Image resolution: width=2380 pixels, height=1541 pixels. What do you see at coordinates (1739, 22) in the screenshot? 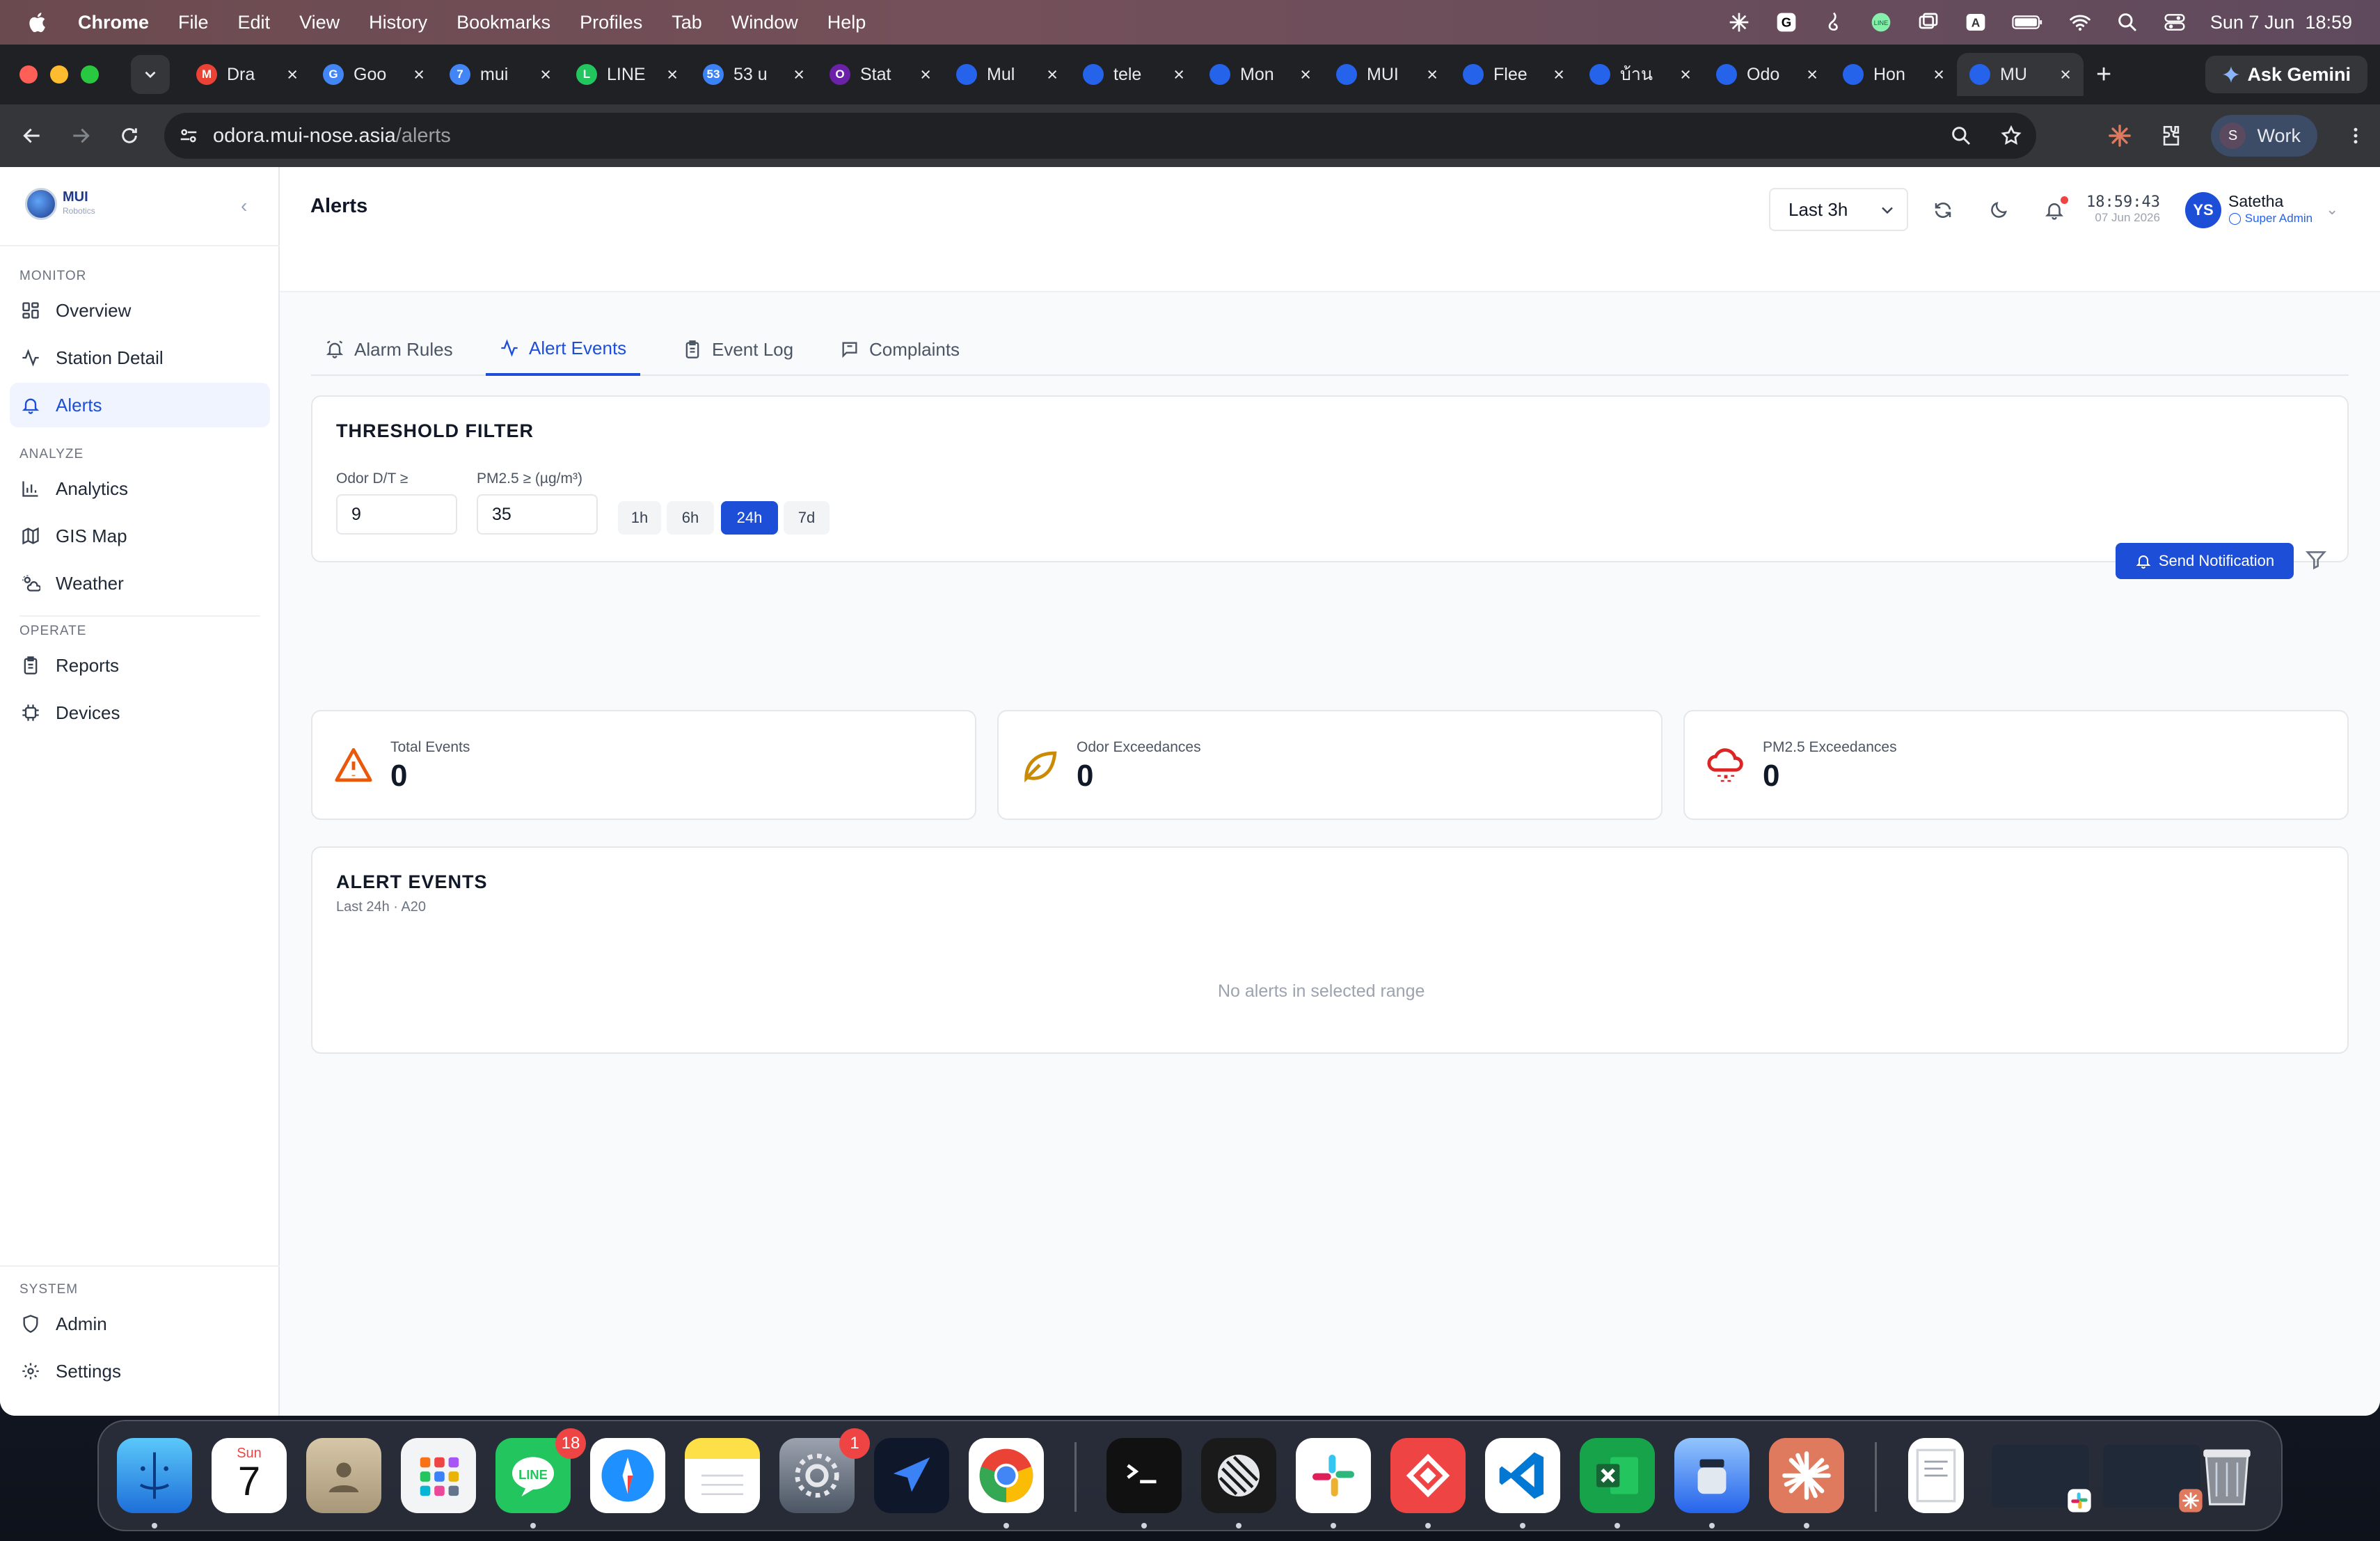
I see `sparkle-icon` at bounding box center [1739, 22].